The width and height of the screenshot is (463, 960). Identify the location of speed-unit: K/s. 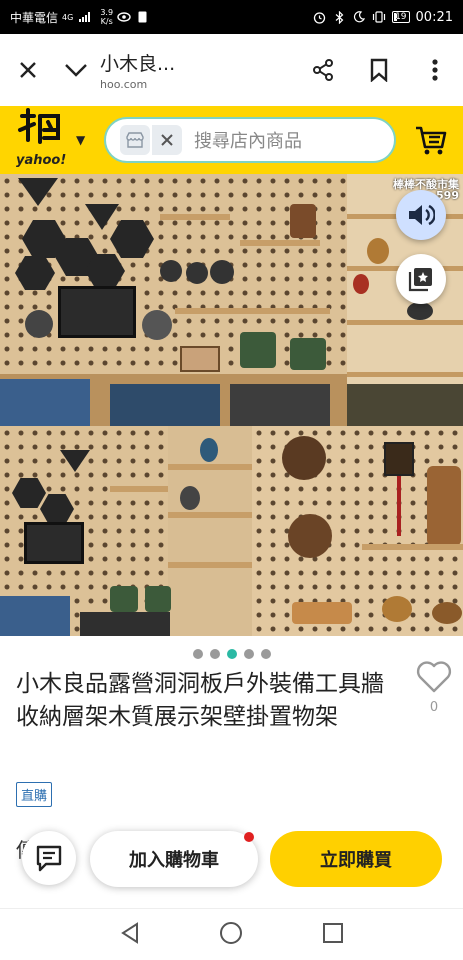
(106, 21).